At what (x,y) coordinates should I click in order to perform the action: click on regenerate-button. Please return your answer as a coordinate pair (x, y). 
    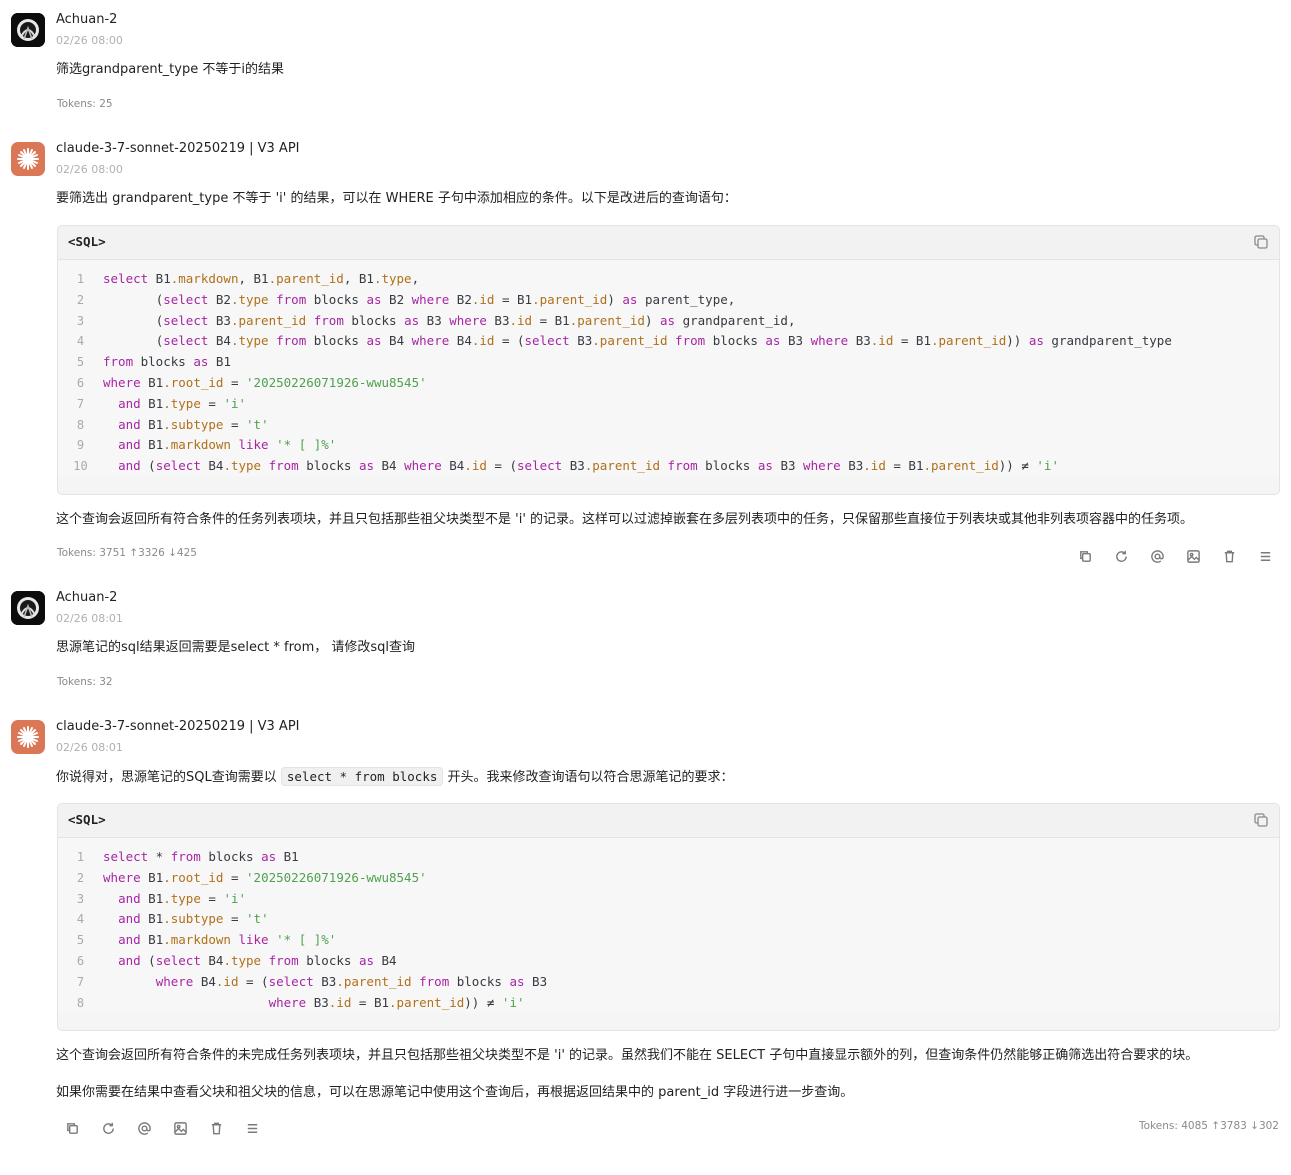
    Looking at the image, I should click on (108, 1128).